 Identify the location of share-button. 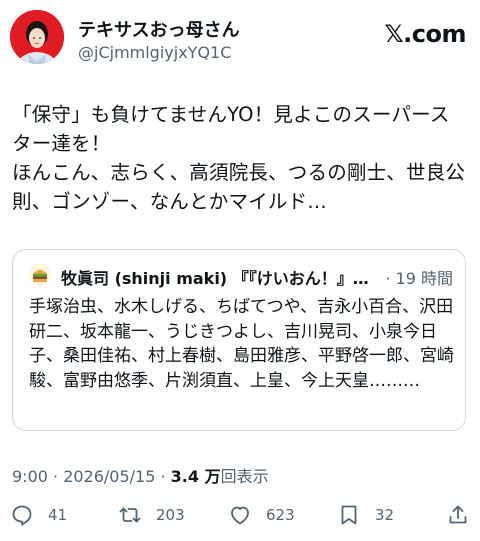
(458, 515).